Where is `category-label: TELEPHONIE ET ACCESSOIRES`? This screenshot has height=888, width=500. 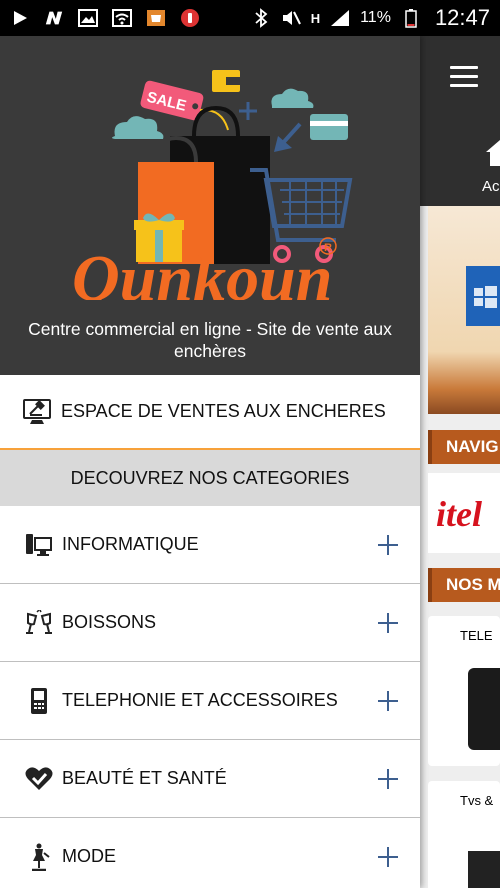 category-label: TELEPHONIE ET ACCESSOIRES is located at coordinates (200, 700).